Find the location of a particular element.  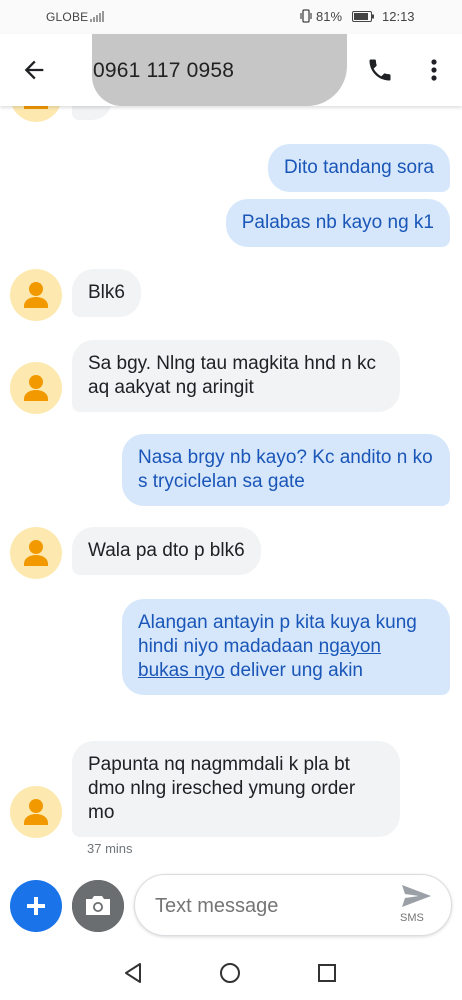

contact-number: 0961 117 0958 is located at coordinates (163, 71).